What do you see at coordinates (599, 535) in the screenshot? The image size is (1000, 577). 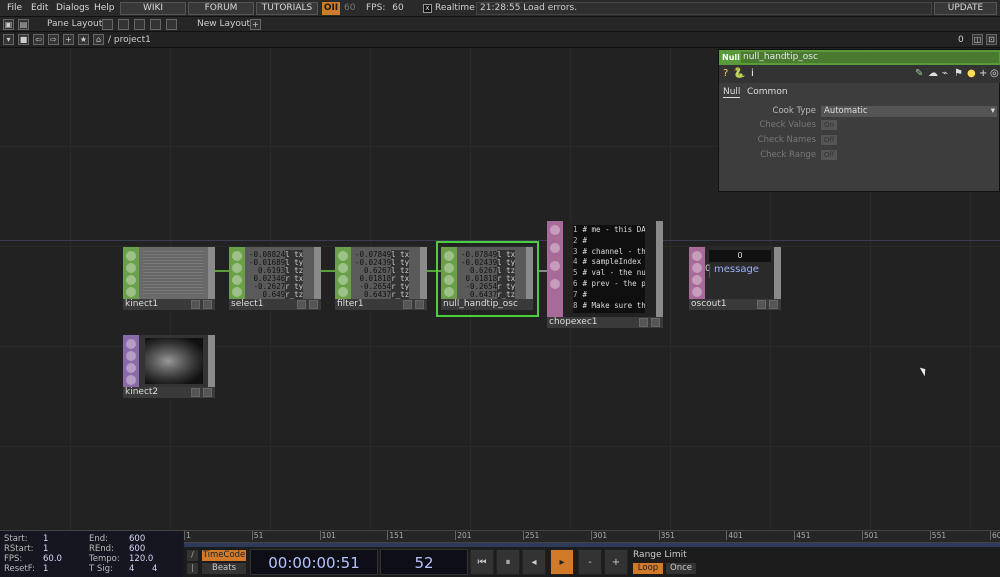 I see `ruler-tick: 301` at bounding box center [599, 535].